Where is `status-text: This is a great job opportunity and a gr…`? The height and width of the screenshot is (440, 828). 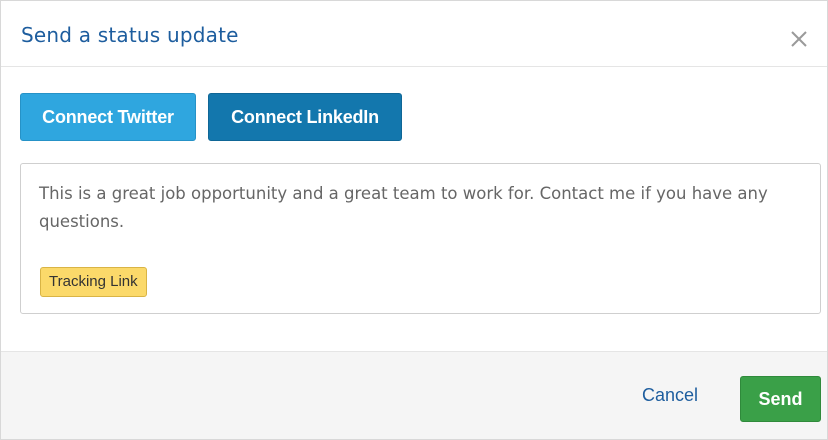 status-text: This is a great job opportunity and a gr… is located at coordinates (424, 208).